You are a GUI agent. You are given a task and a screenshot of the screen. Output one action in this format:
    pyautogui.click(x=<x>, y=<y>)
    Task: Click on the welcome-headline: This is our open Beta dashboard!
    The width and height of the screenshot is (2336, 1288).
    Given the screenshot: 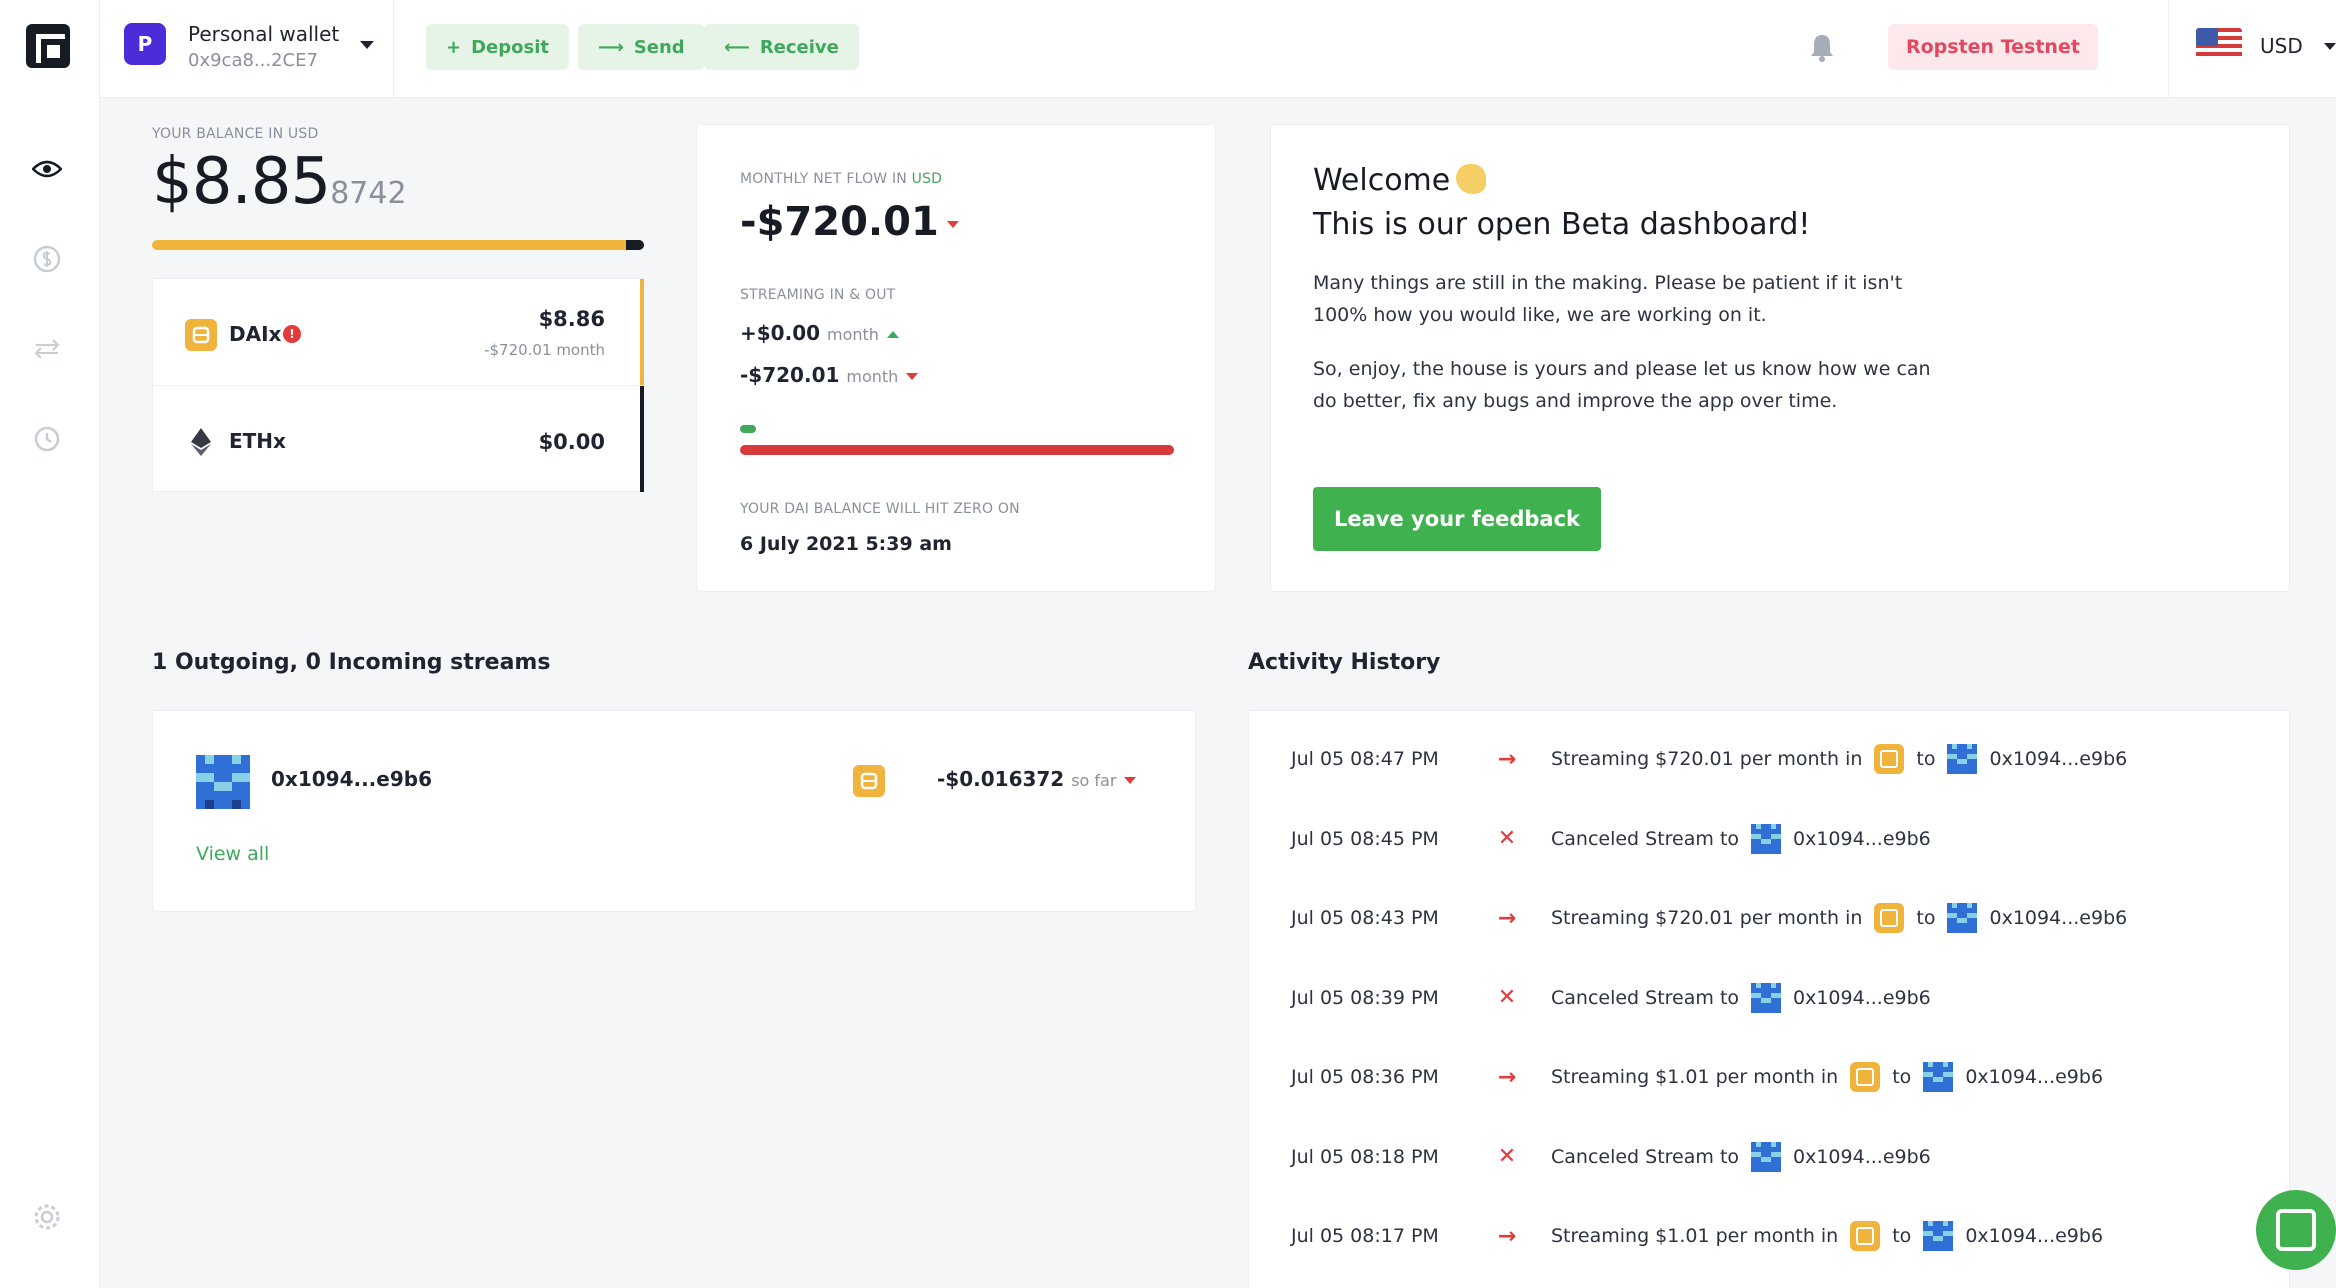 What is the action you would take?
    pyautogui.click(x=1562, y=224)
    